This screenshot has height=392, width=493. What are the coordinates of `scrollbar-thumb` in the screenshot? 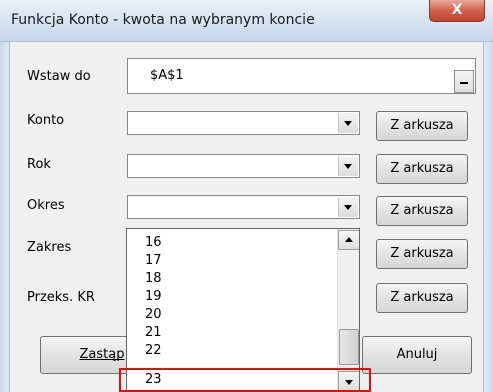 It's located at (349, 347).